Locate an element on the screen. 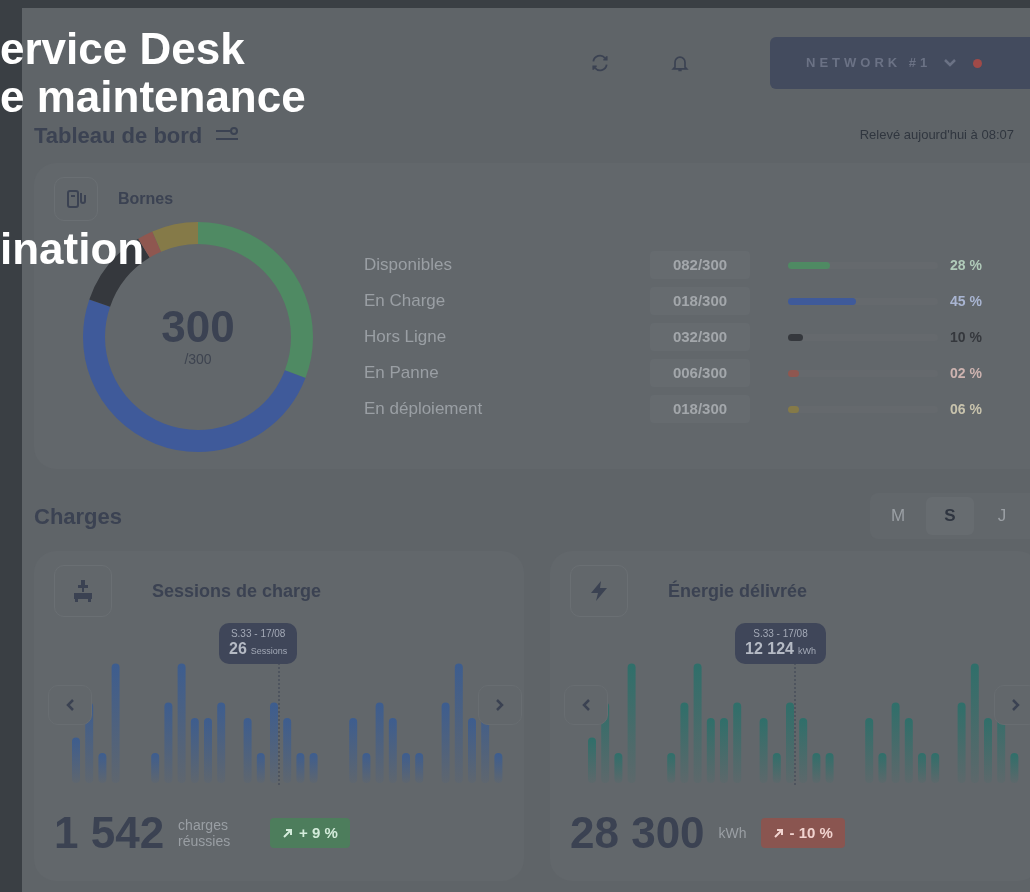  status-percent: 45 % is located at coordinates (966, 301).